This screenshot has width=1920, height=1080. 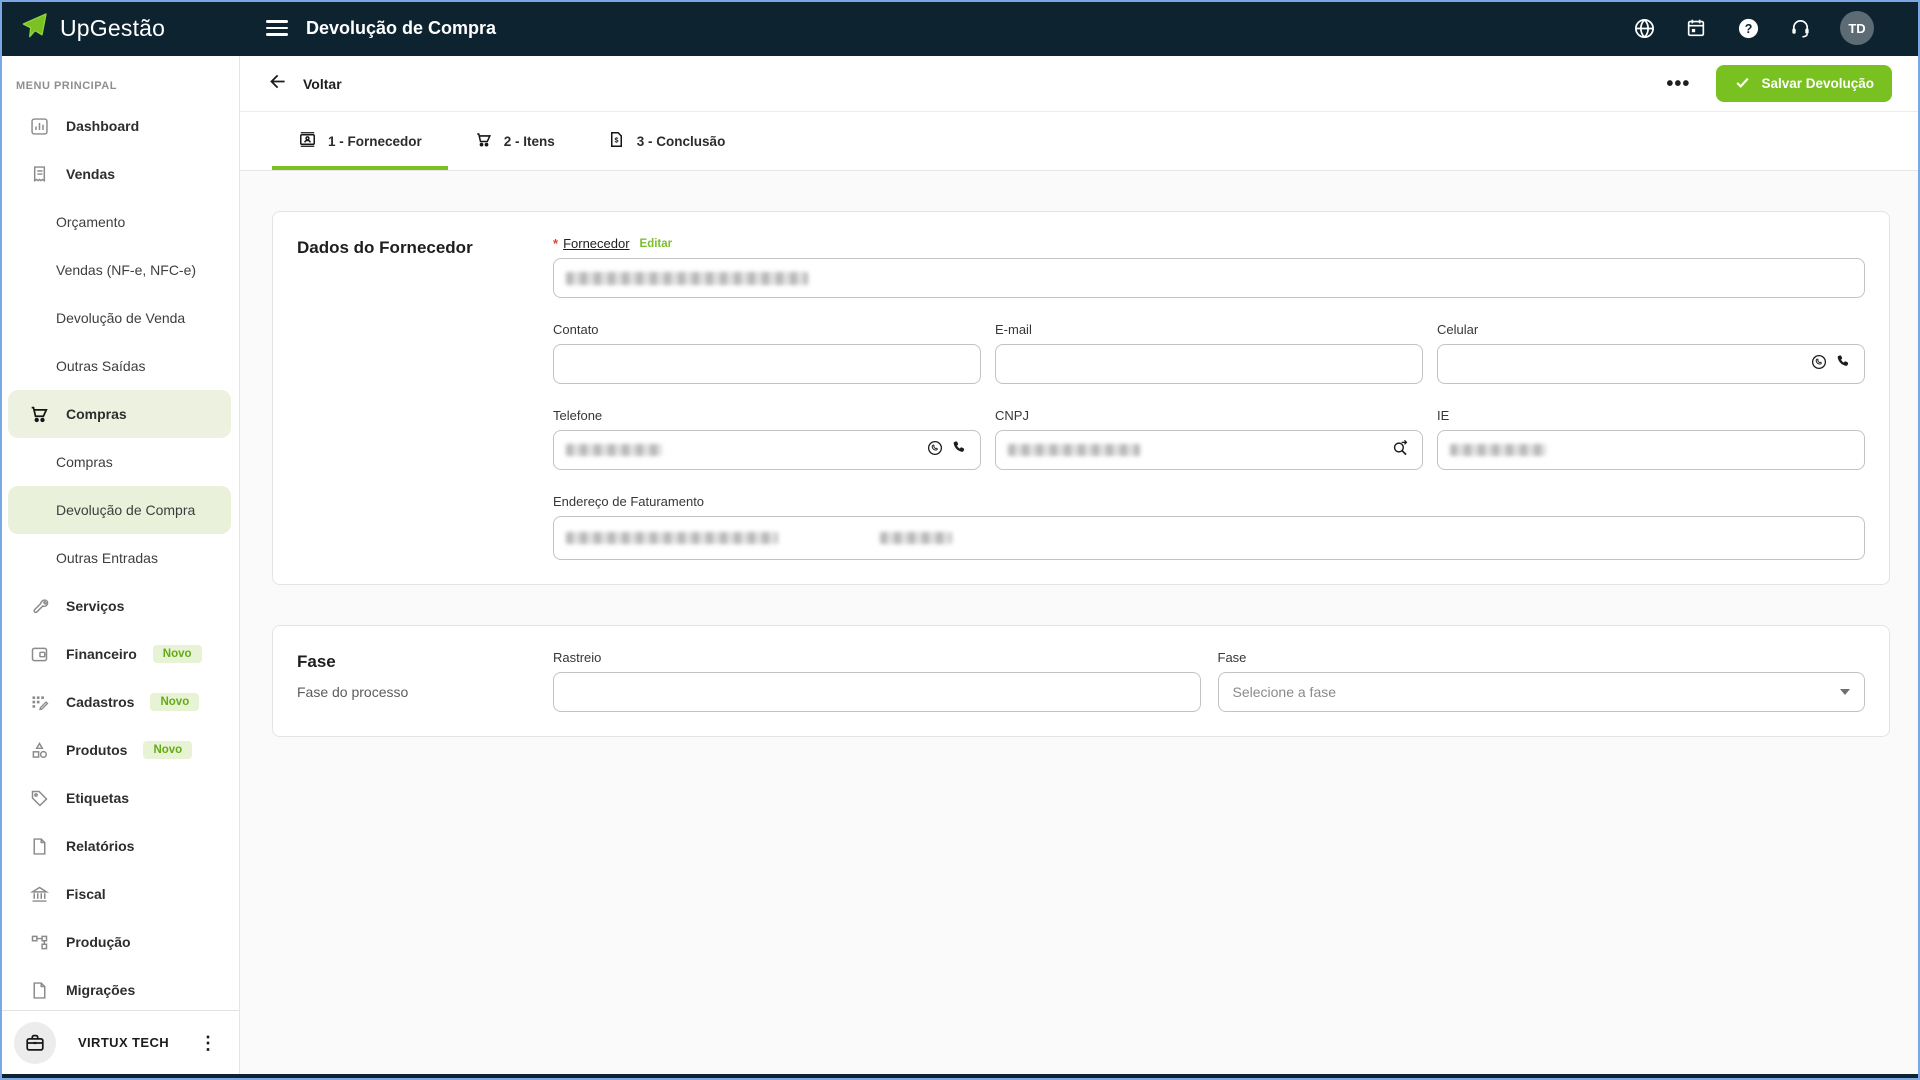 What do you see at coordinates (1817, 83) in the screenshot?
I see `save-button-label: Salvar Devolução` at bounding box center [1817, 83].